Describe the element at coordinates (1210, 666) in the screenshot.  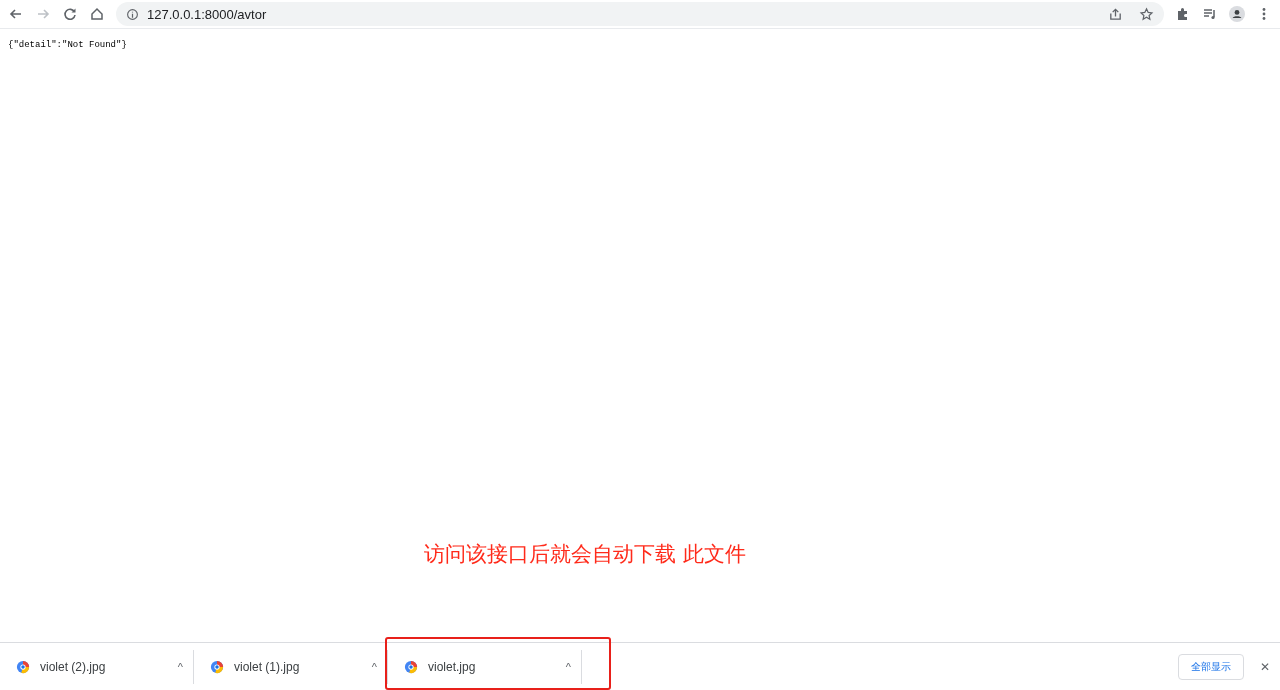
I see `show-all-button: 全部显示` at that location.